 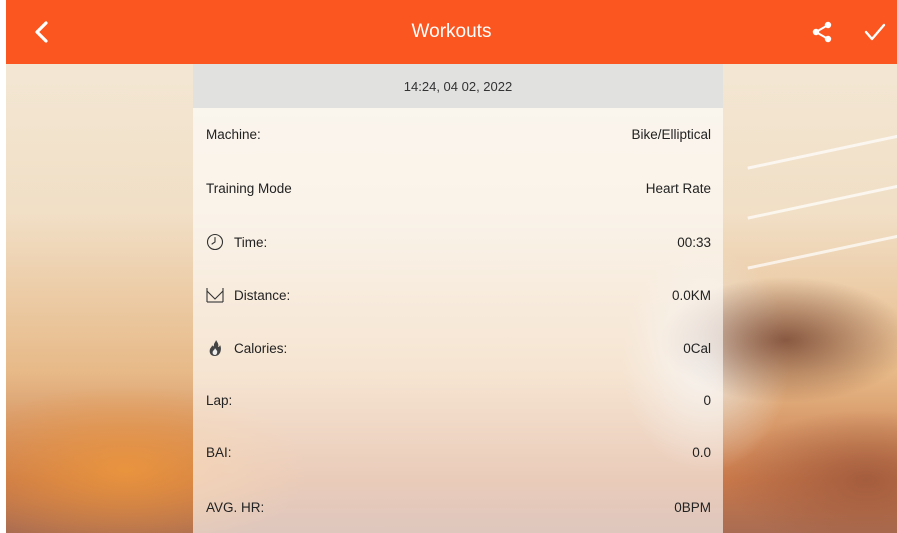 I want to click on row-label: Distance:, so click(x=262, y=295).